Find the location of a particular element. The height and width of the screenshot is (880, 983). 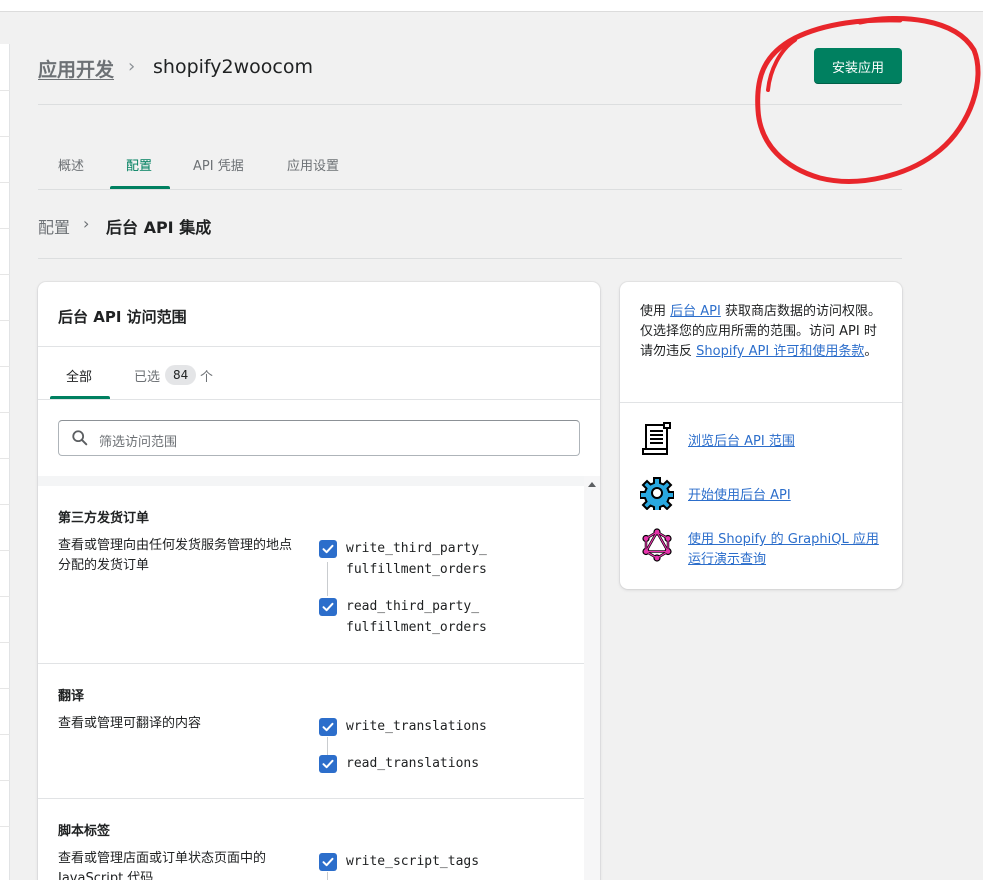

scope-section-title: 第三方发货订单 is located at coordinates (104, 518).